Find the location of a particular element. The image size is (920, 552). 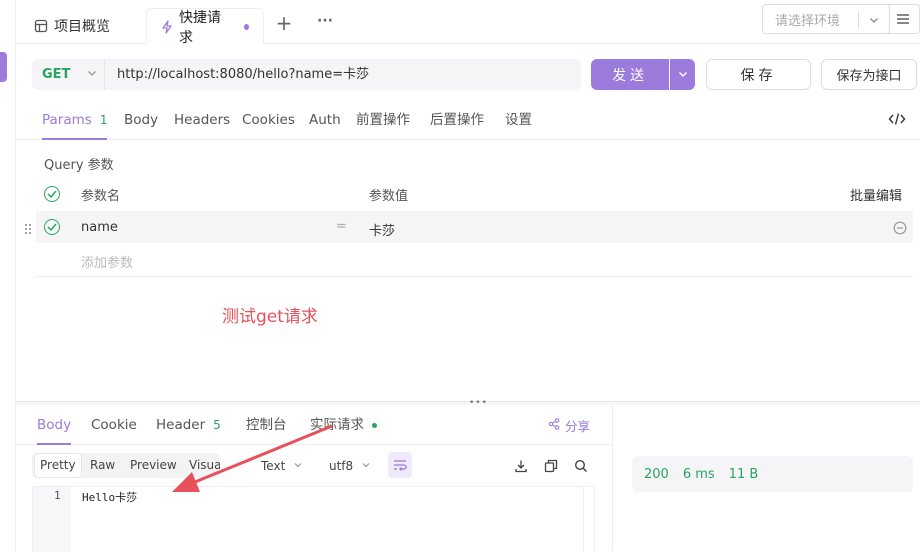

format-pretty: Pretty is located at coordinates (58, 465).